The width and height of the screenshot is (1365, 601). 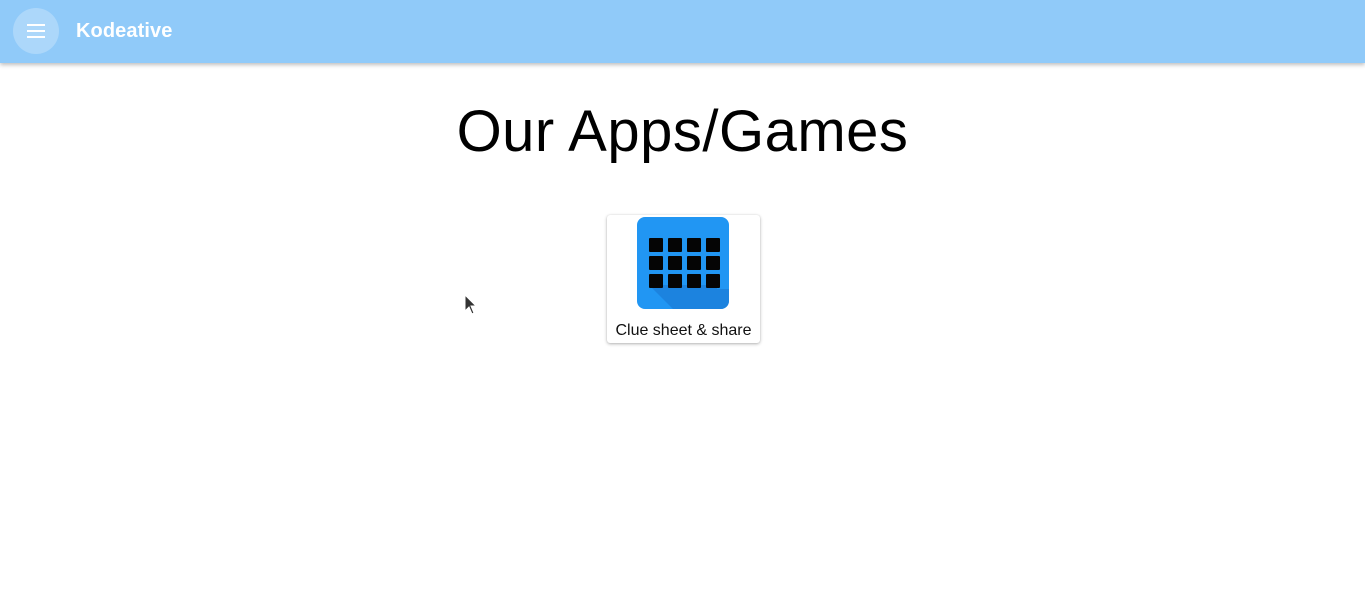 I want to click on menu-button, so click(x=36, y=31).